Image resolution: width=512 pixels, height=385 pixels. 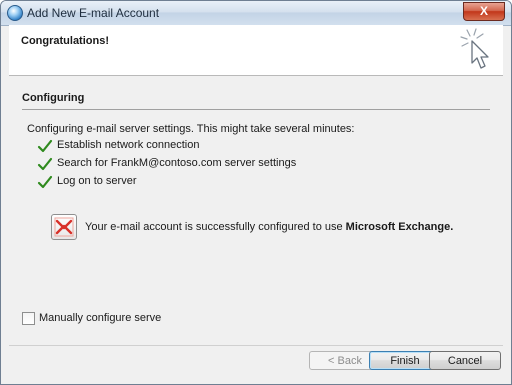 I want to click on step-label: Establish network connection, so click(x=128, y=145).